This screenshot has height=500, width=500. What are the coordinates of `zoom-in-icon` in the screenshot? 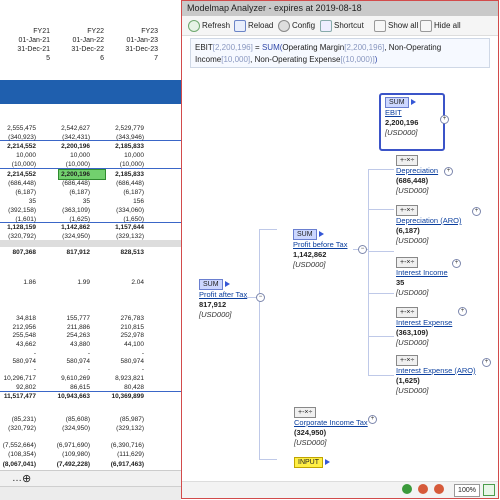 It's located at (423, 489).